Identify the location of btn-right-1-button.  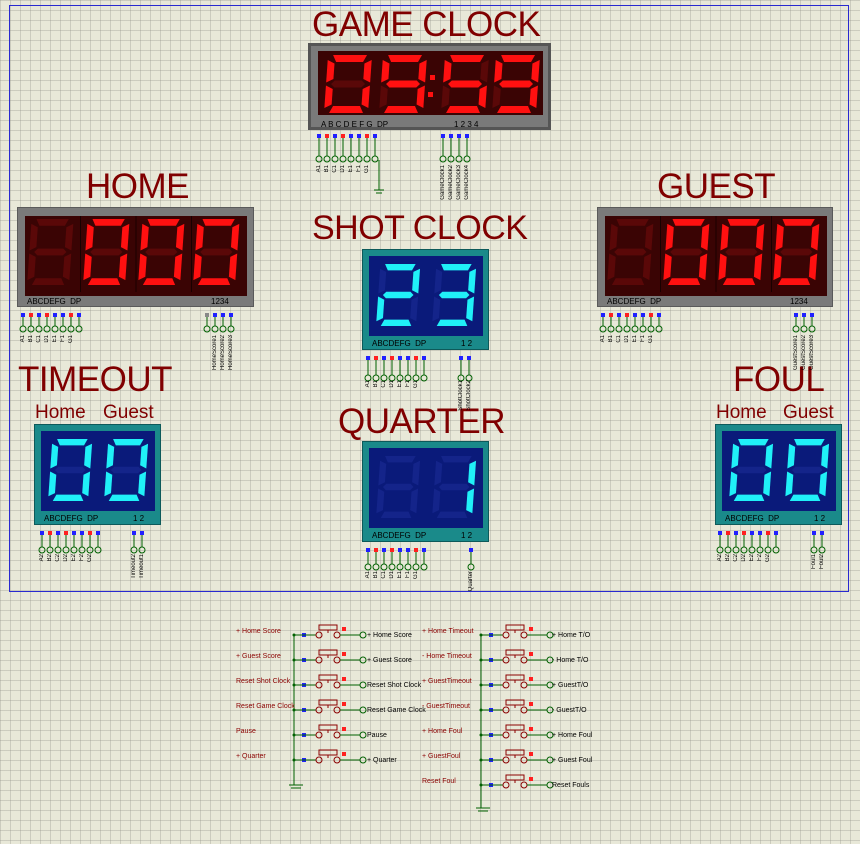
(515, 631).